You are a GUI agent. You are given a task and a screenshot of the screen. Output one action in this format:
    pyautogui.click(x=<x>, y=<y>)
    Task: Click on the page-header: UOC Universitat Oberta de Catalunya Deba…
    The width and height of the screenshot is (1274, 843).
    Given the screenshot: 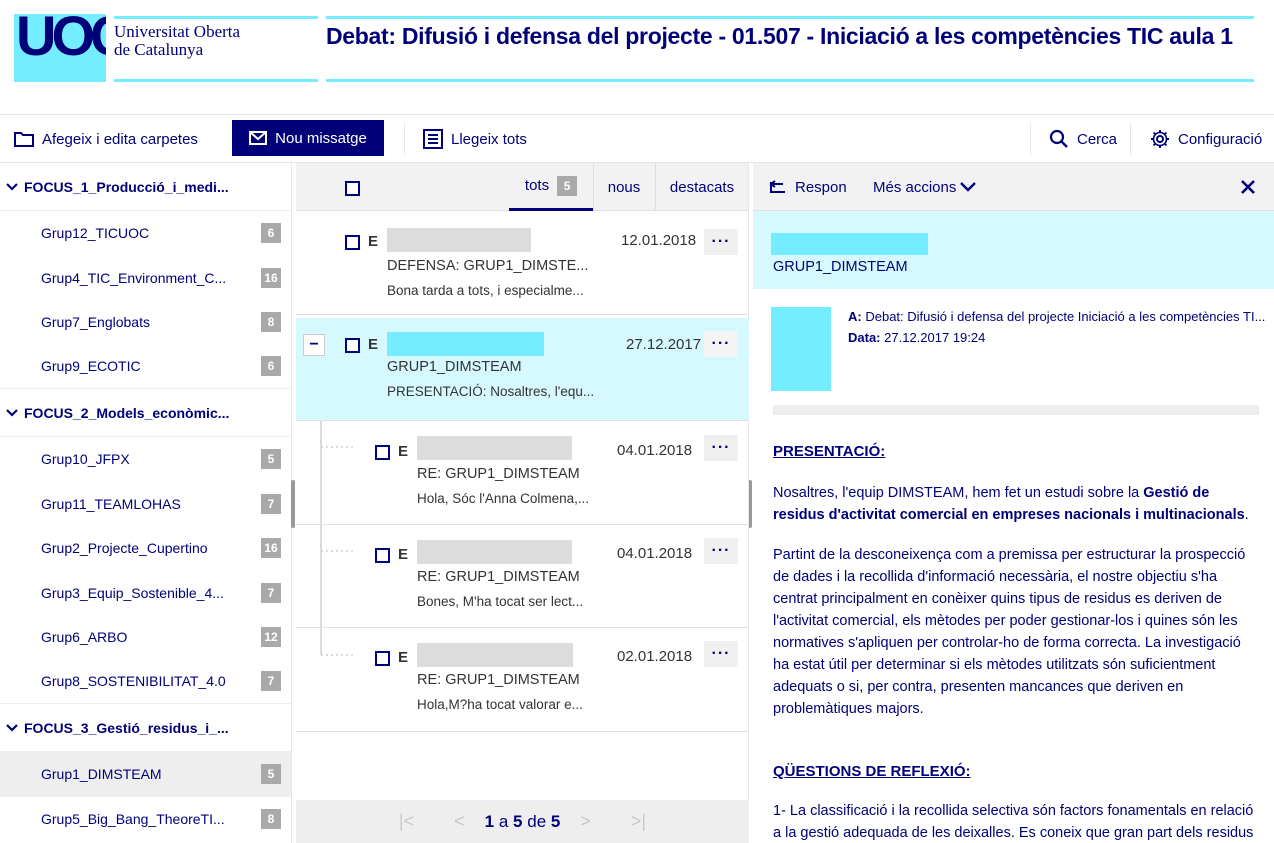 What is the action you would take?
    pyautogui.click(x=637, y=57)
    